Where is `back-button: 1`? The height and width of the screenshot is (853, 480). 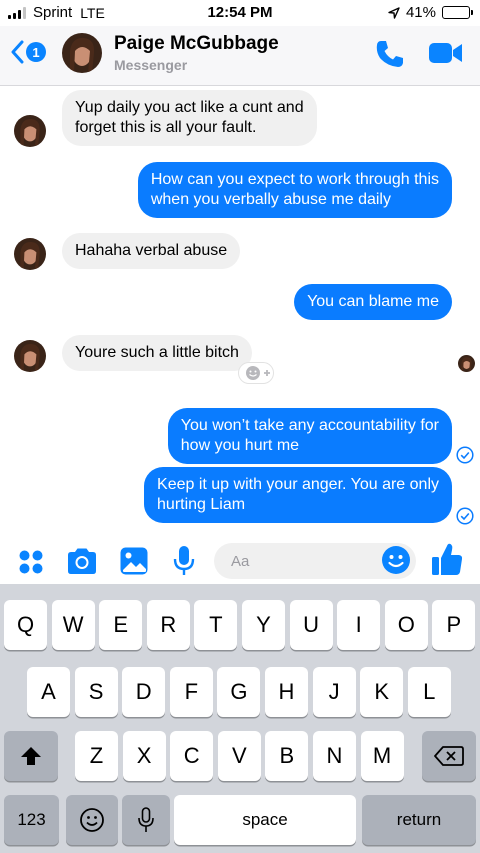 back-button: 1 is located at coordinates (28, 52).